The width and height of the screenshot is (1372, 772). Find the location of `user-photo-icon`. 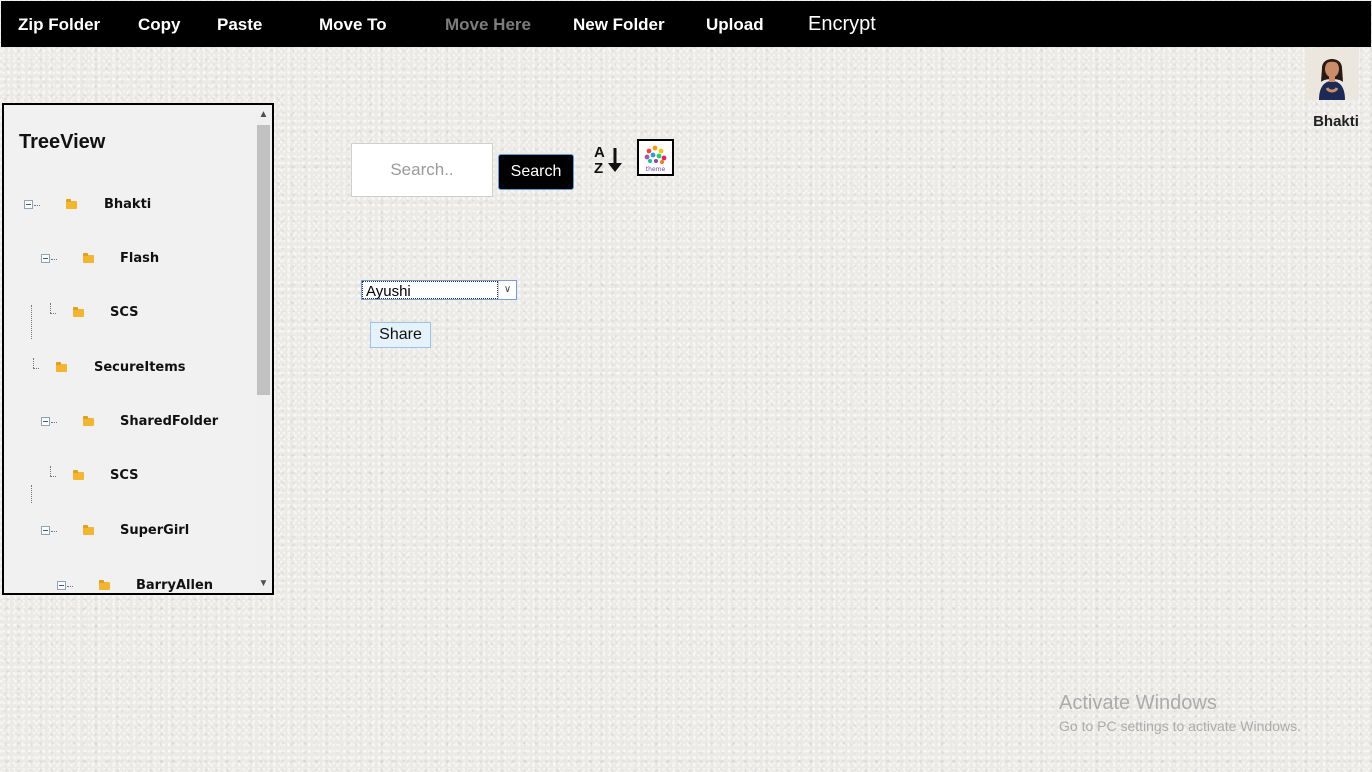

user-photo-icon is located at coordinates (1332, 74).